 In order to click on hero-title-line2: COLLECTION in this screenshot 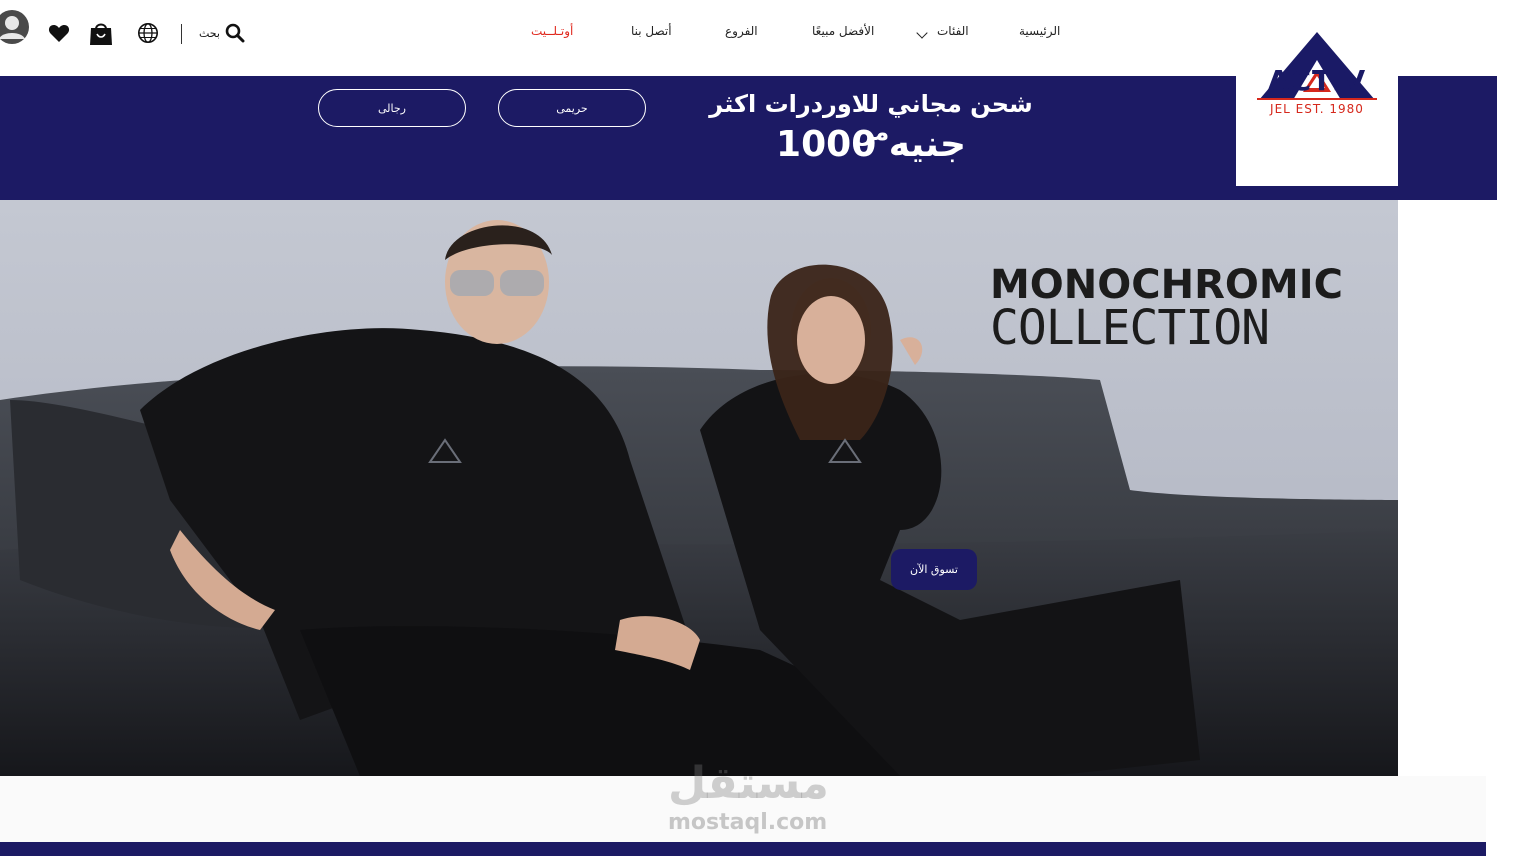, I will do `click(1130, 328)`.